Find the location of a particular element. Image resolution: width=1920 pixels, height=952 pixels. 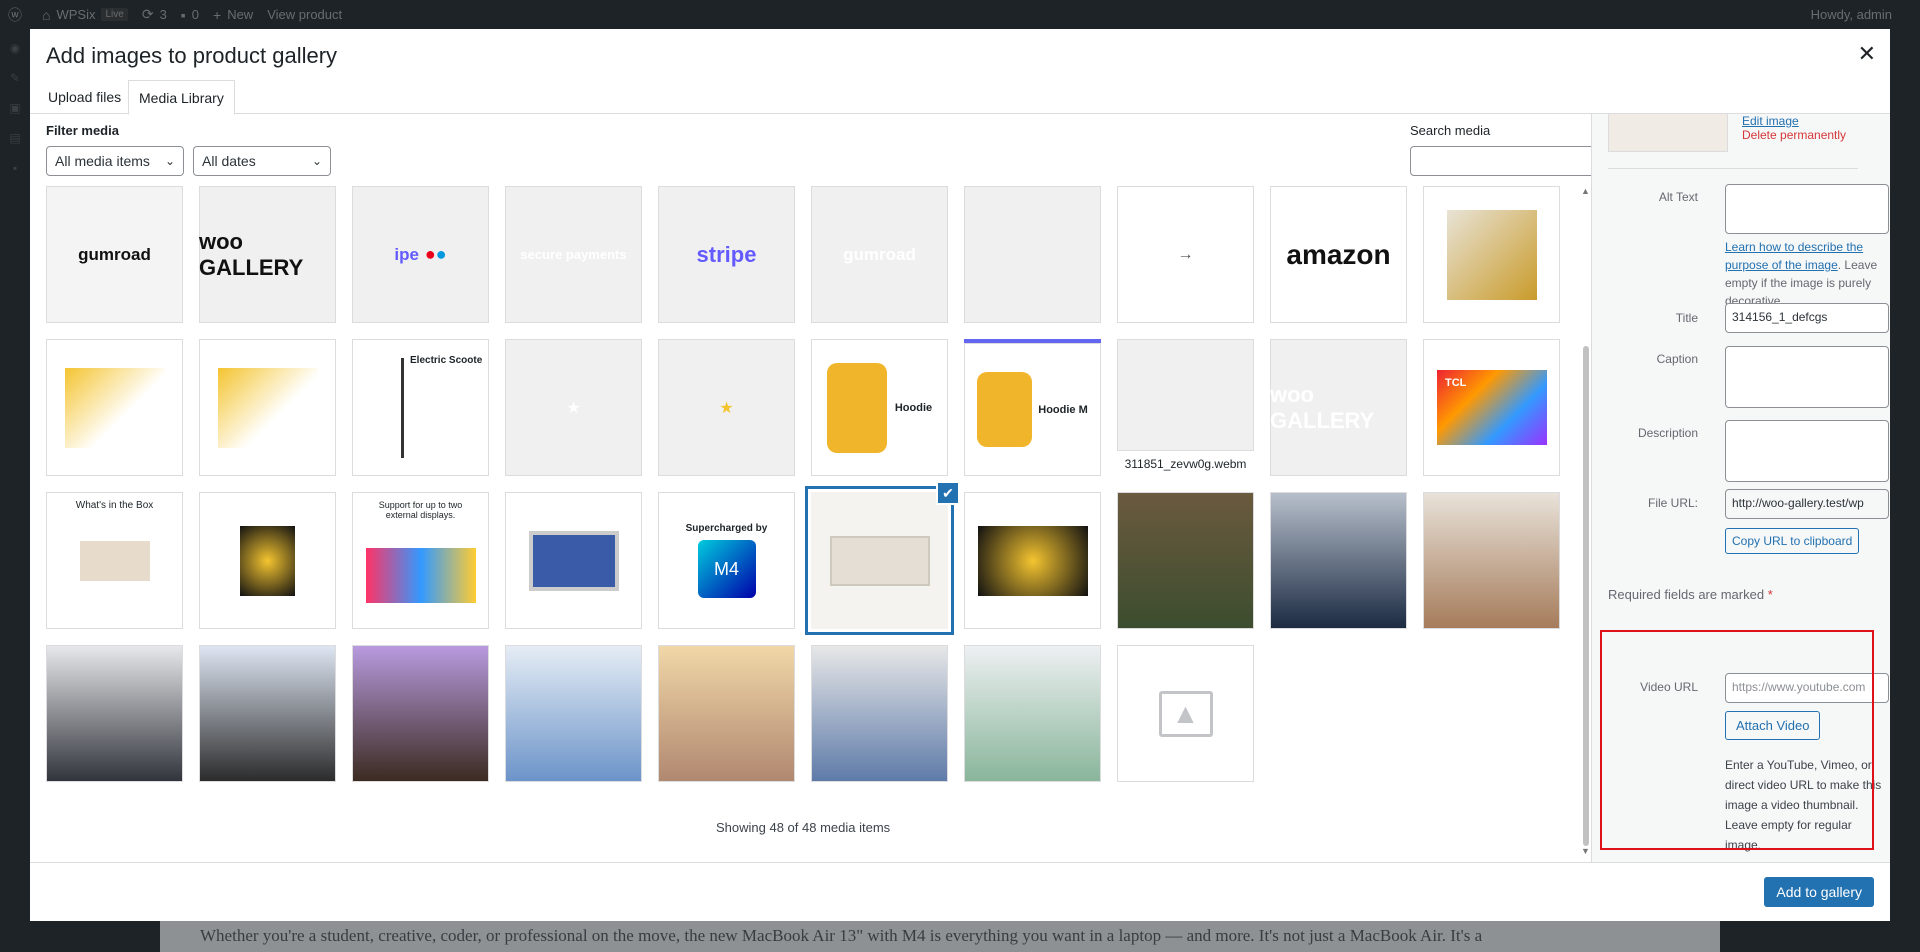

plus-icon: + is located at coordinates (217, 14).